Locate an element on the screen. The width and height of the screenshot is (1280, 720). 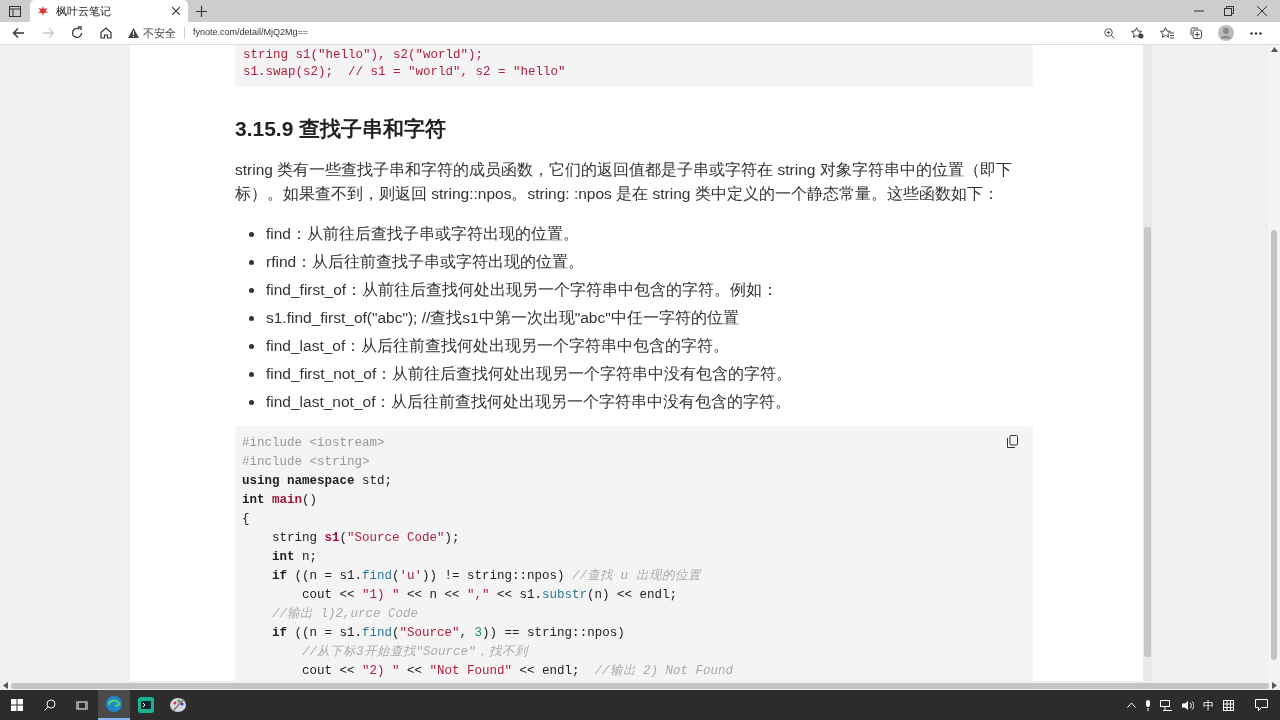
copy-icon is located at coordinates (1012, 441).